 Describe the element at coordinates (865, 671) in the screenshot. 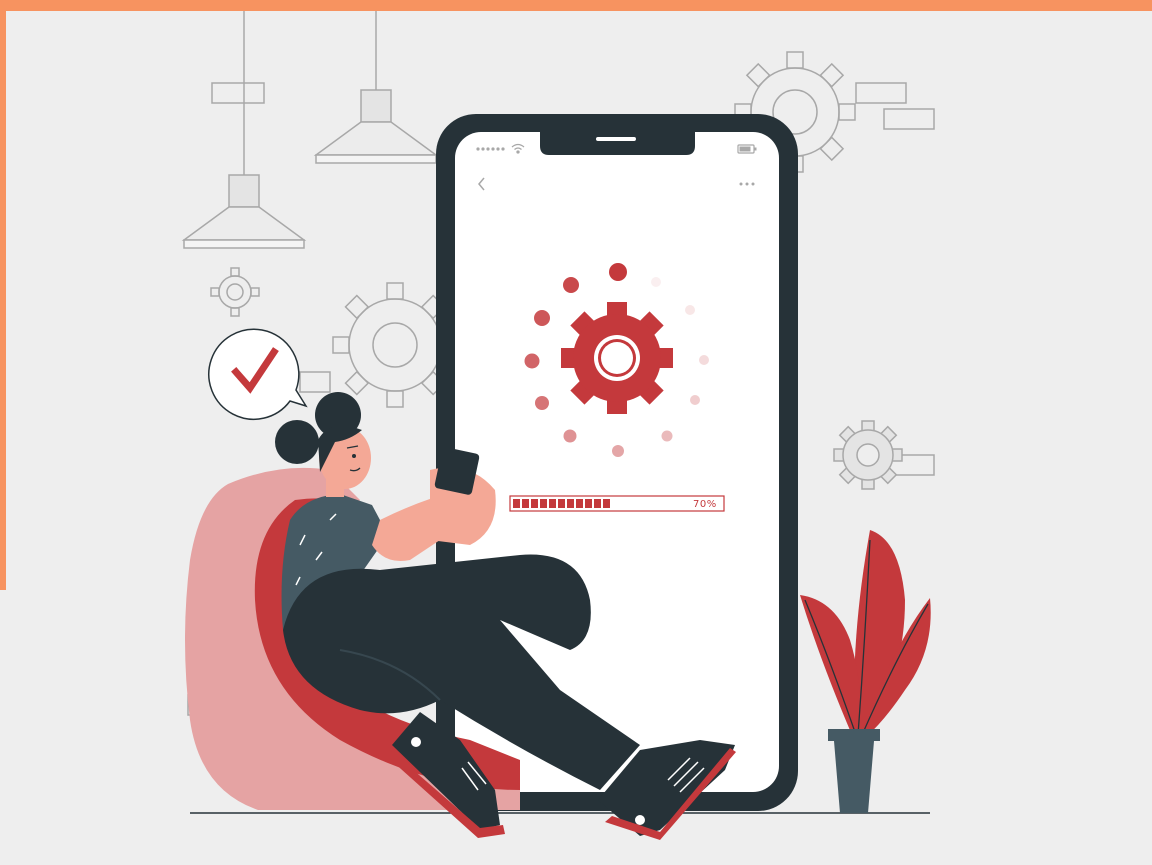

I see `potted-plant` at that location.